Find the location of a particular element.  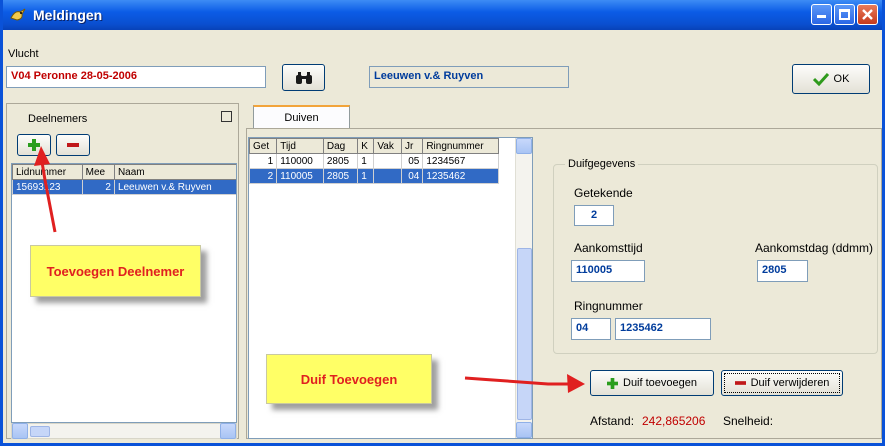

arrow-to-add-participant is located at coordinates (45, 189).